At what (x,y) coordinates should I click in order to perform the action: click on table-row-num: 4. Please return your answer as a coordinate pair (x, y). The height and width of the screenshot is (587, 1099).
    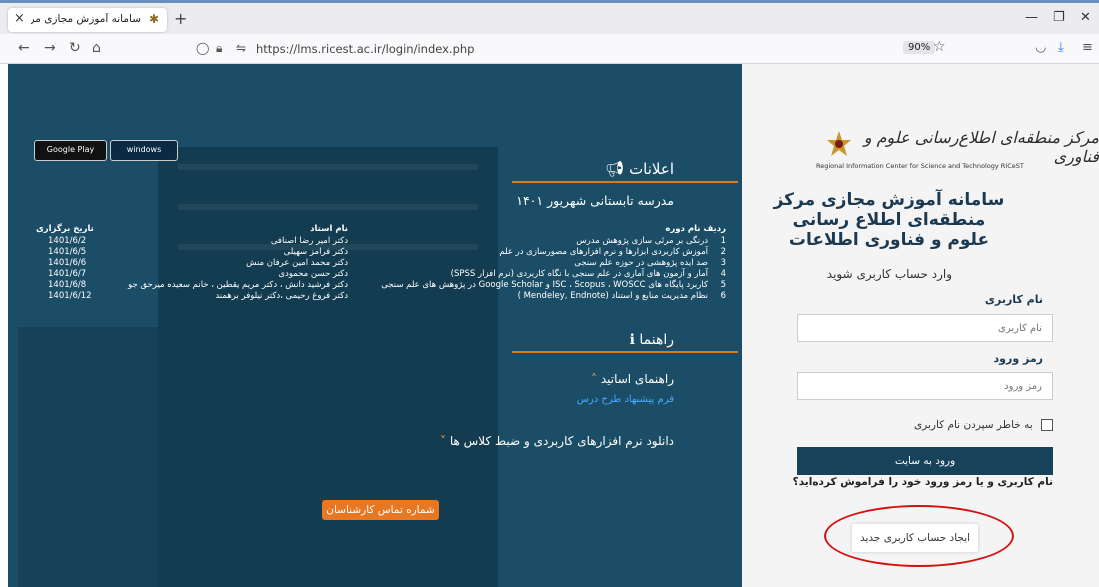
    Looking at the image, I should click on (723, 274).